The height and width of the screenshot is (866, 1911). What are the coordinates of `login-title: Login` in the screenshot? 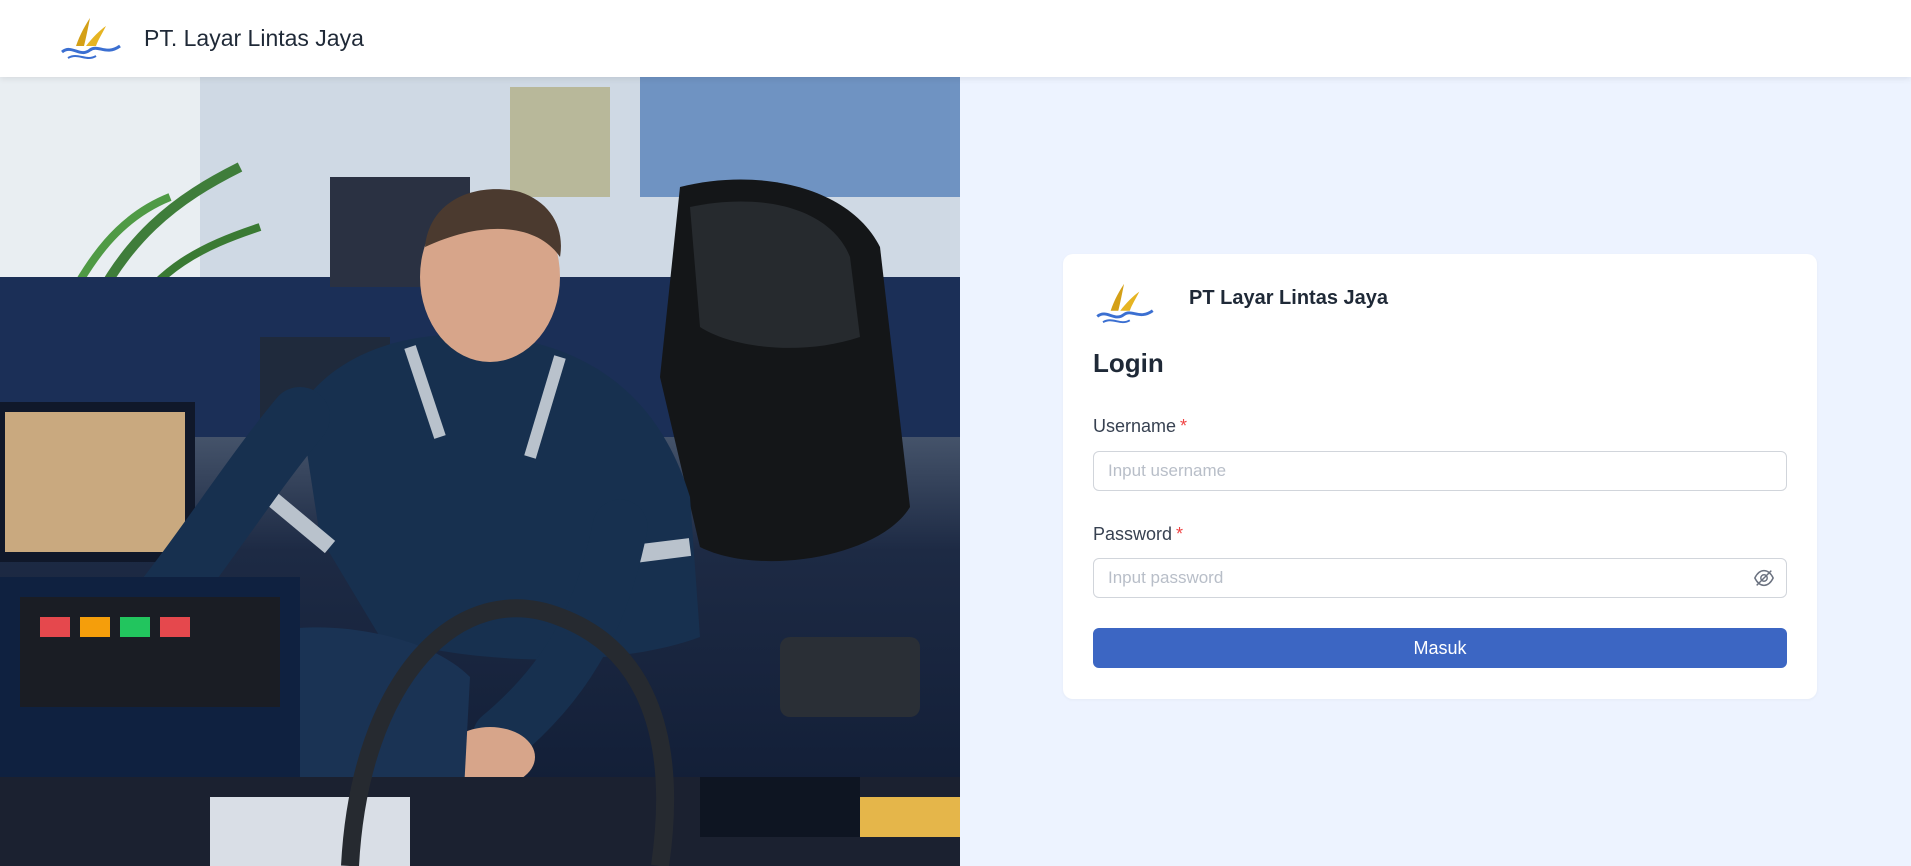 It's located at (1128, 363).